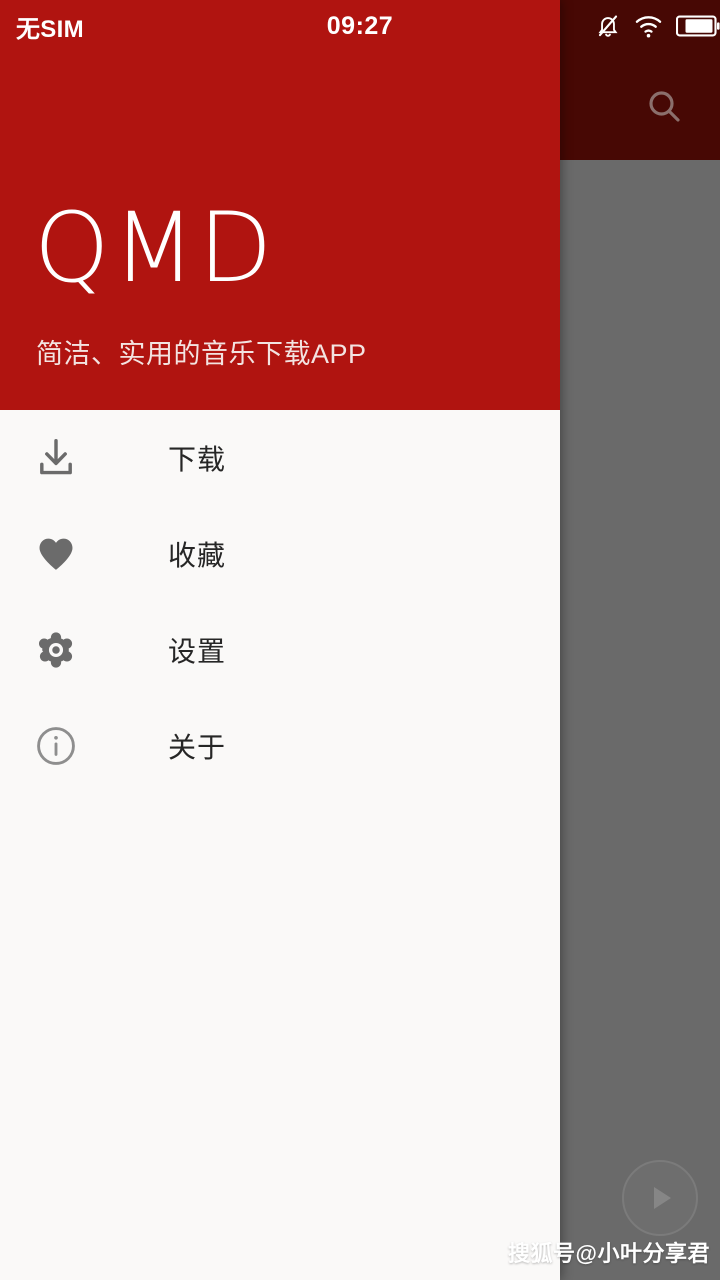 This screenshot has width=720, height=1280. What do you see at coordinates (155, 248) in the screenshot?
I see `page-title: QMD` at bounding box center [155, 248].